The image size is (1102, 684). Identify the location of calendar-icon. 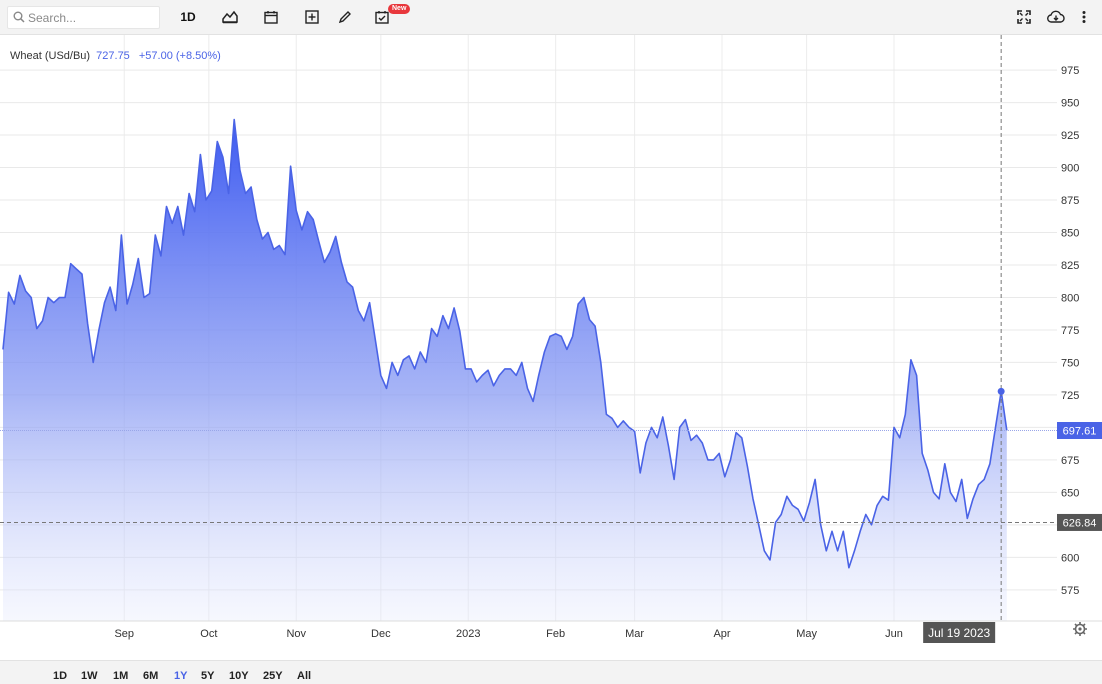
(271, 17).